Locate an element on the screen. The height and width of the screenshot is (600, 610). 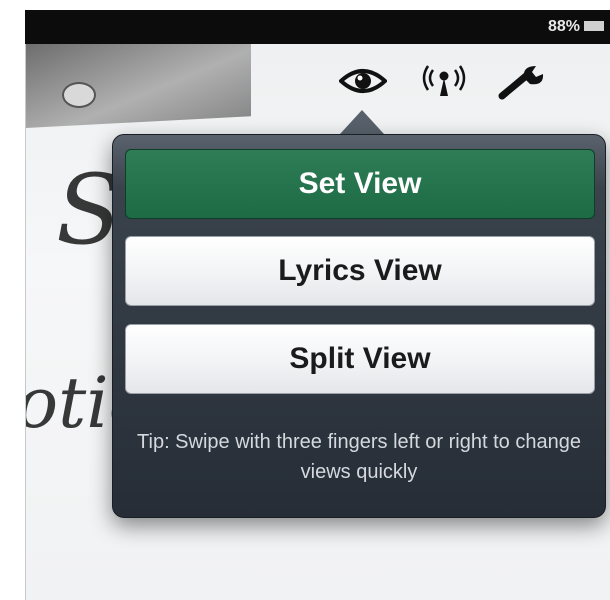
clip-graphic is located at coordinates (79, 95).